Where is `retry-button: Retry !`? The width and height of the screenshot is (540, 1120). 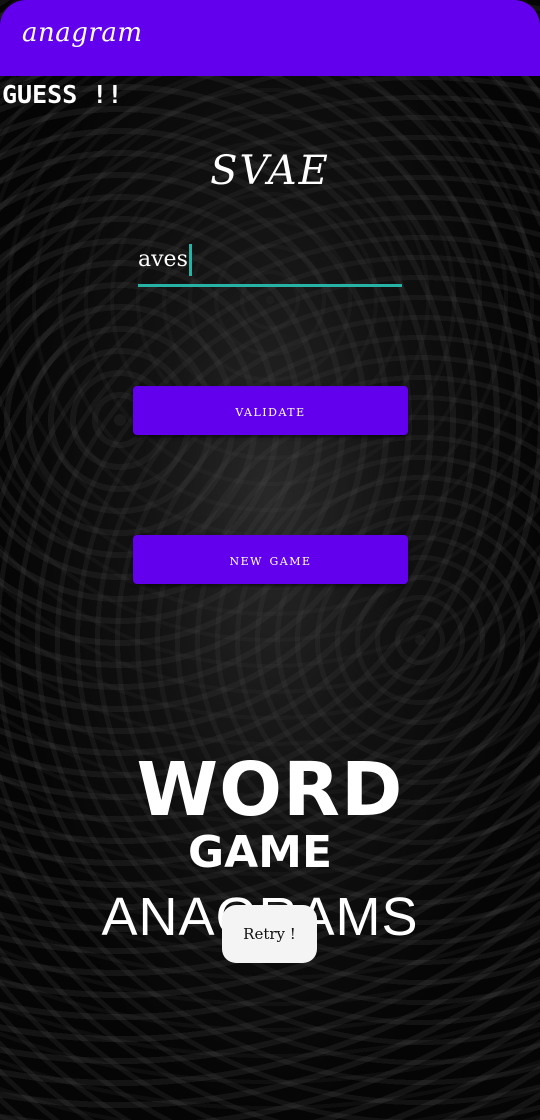
retry-button: Retry ! is located at coordinates (269, 934).